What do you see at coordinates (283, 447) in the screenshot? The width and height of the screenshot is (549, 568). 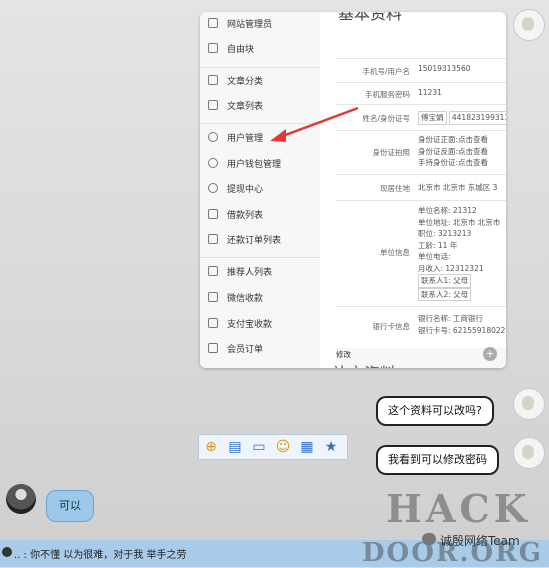 I see `emoji-icon: ☺` at bounding box center [283, 447].